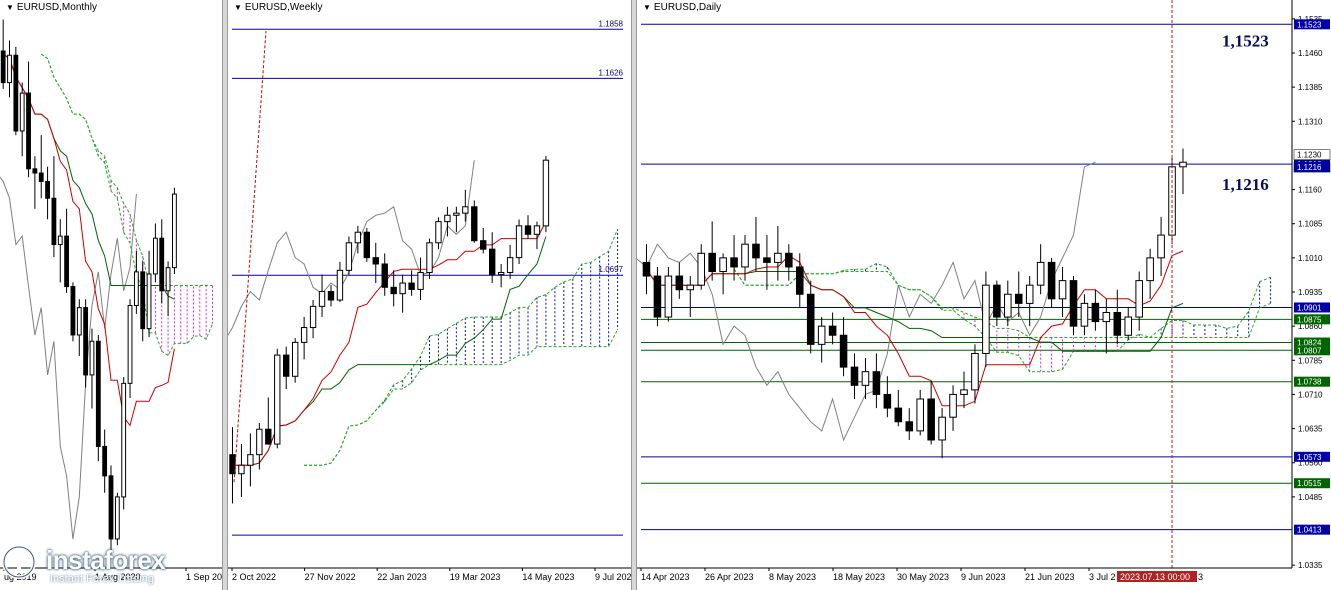 This screenshot has height=590, width=1331. What do you see at coordinates (1310, 360) in the screenshot?
I see `y-tick-label: 1.0785` at bounding box center [1310, 360].